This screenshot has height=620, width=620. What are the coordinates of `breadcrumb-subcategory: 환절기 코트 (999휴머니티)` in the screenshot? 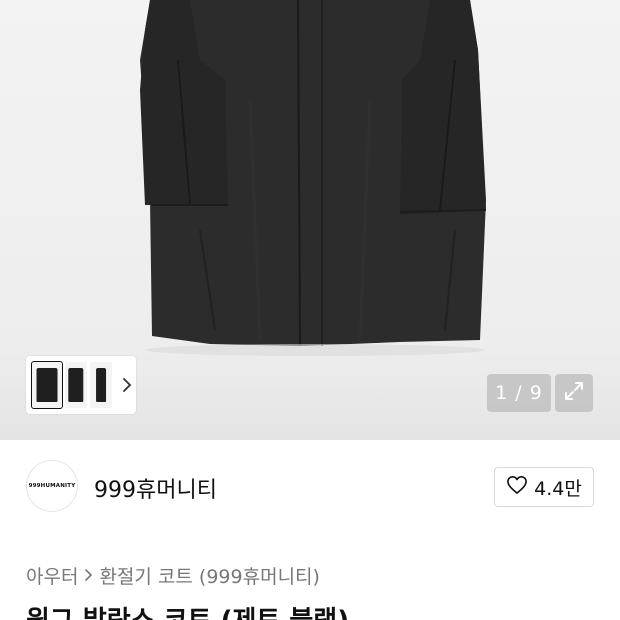 It's located at (209, 575).